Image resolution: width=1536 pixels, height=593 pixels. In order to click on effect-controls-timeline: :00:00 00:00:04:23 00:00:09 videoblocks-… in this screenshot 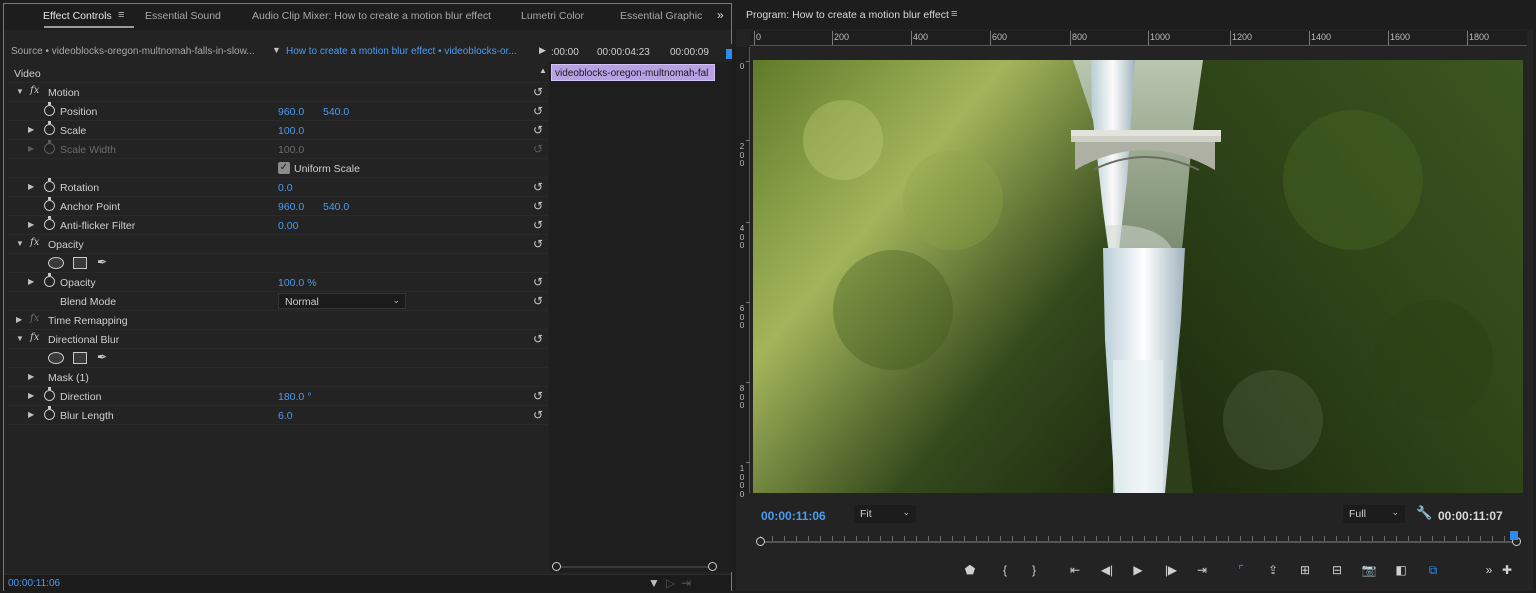, I will do `click(640, 308)`.